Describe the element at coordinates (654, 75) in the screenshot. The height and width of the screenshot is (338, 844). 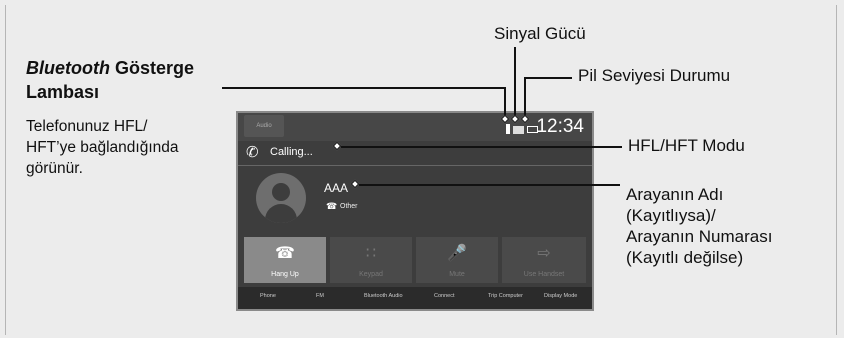
I see `battery-level-label: Pil Seviyesi Durumu` at that location.